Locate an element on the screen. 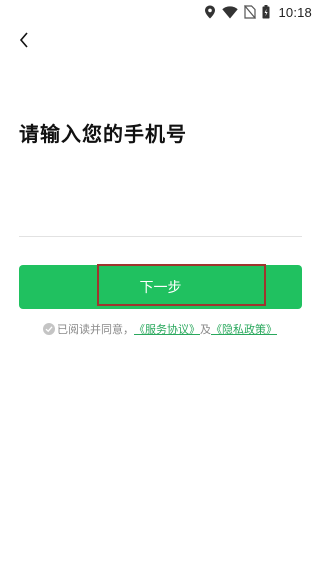 The width and height of the screenshot is (320, 569). agreement-row: 已阅读并同意， 《服务协议》 及 《隐私政策》 is located at coordinates (160, 329).